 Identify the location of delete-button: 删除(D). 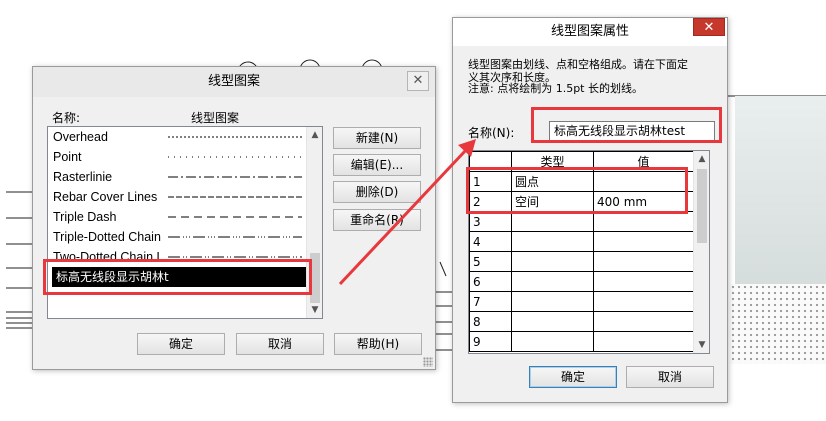
(377, 192).